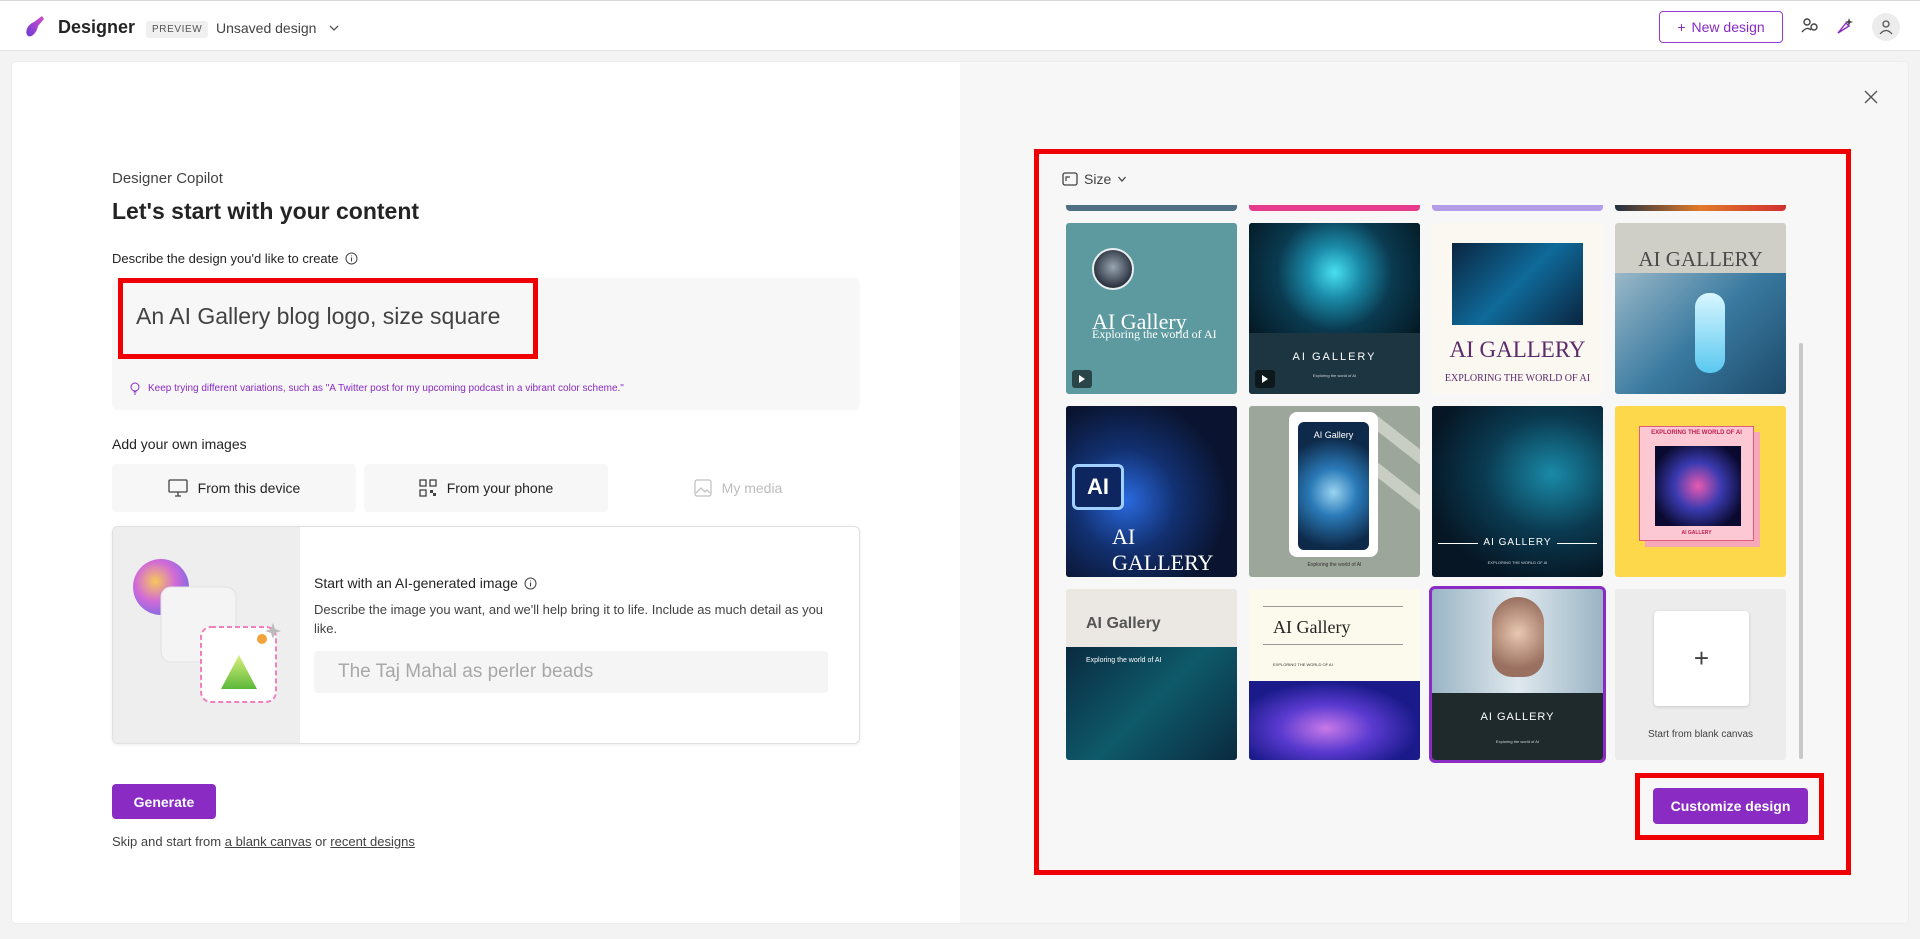 Image resolution: width=1920 pixels, height=939 pixels. What do you see at coordinates (1845, 26) in the screenshot?
I see `copilot-sparkle-icon` at bounding box center [1845, 26].